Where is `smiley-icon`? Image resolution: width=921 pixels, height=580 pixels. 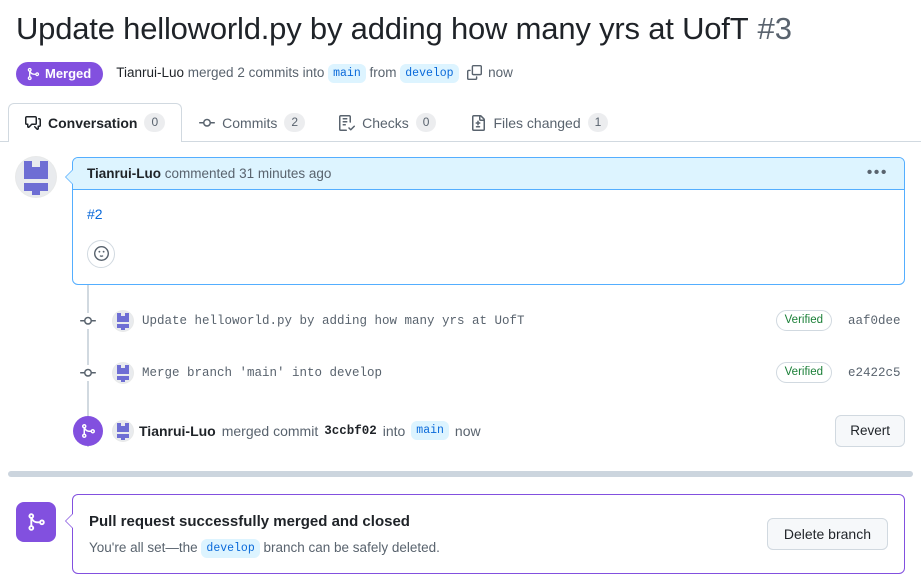
smiley-icon is located at coordinates (101, 253).